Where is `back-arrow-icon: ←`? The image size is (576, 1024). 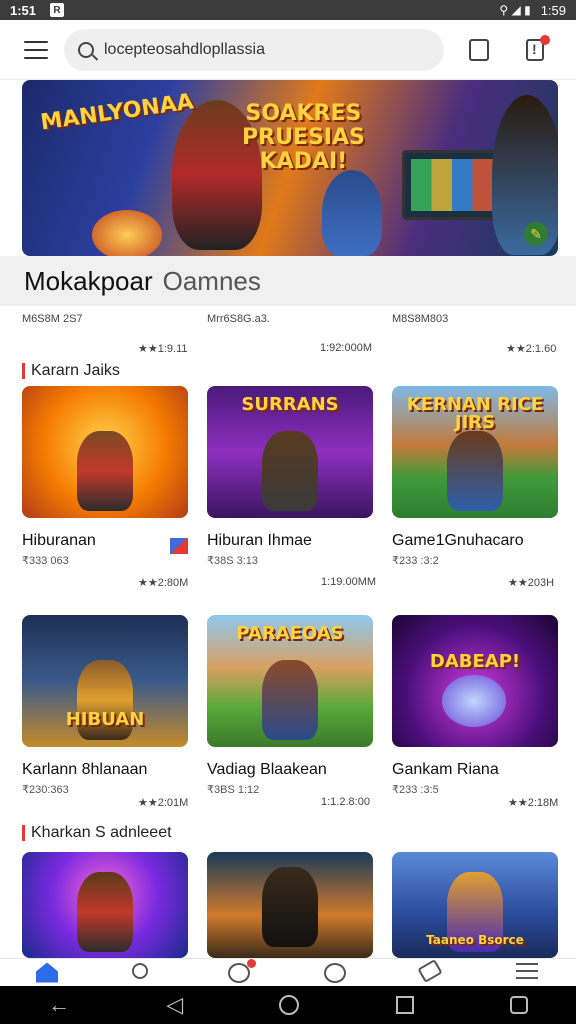
back-arrow-icon: ← is located at coordinates (59, 1005).